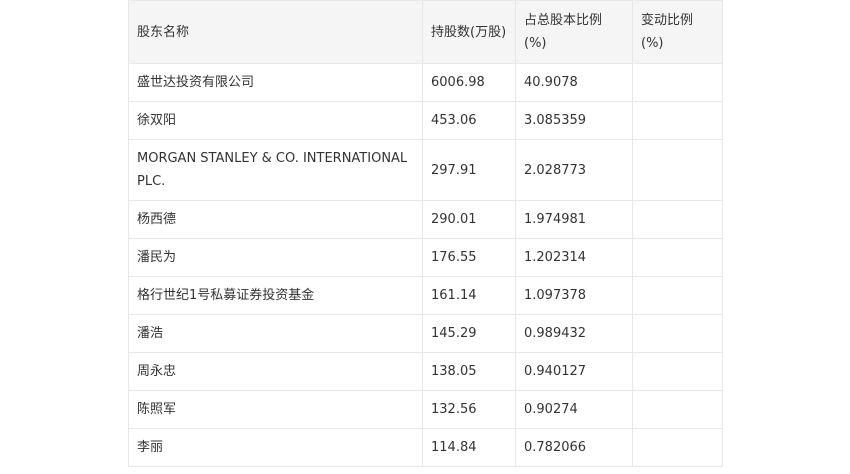 The width and height of the screenshot is (850, 474). What do you see at coordinates (677, 32) in the screenshot?
I see `header-change-ratio: 变动比例(%)` at bounding box center [677, 32].